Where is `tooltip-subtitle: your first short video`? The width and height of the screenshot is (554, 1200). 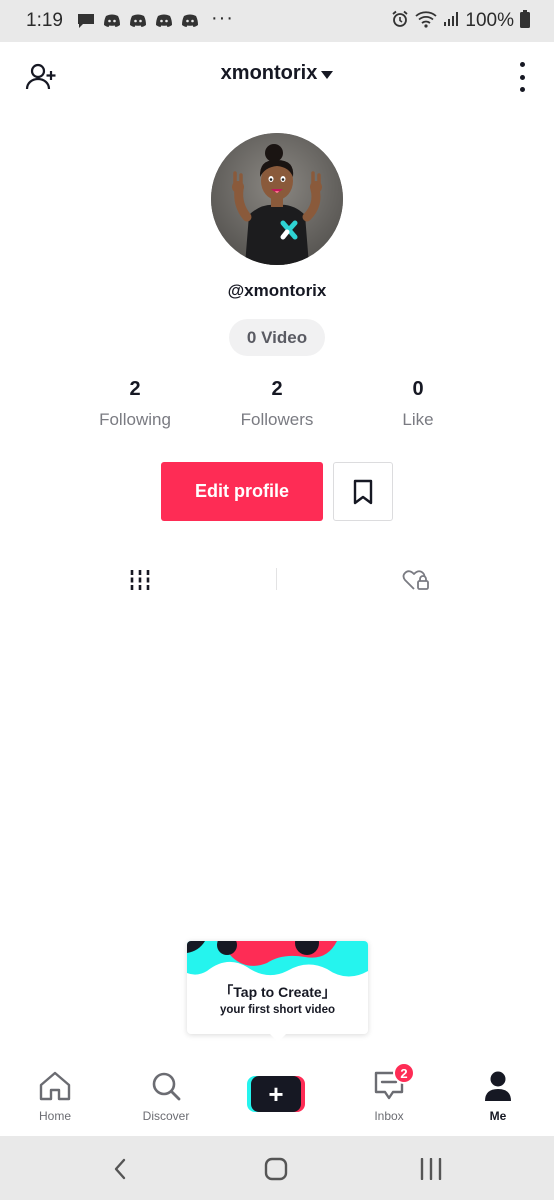 tooltip-subtitle: your first short video is located at coordinates (277, 1010).